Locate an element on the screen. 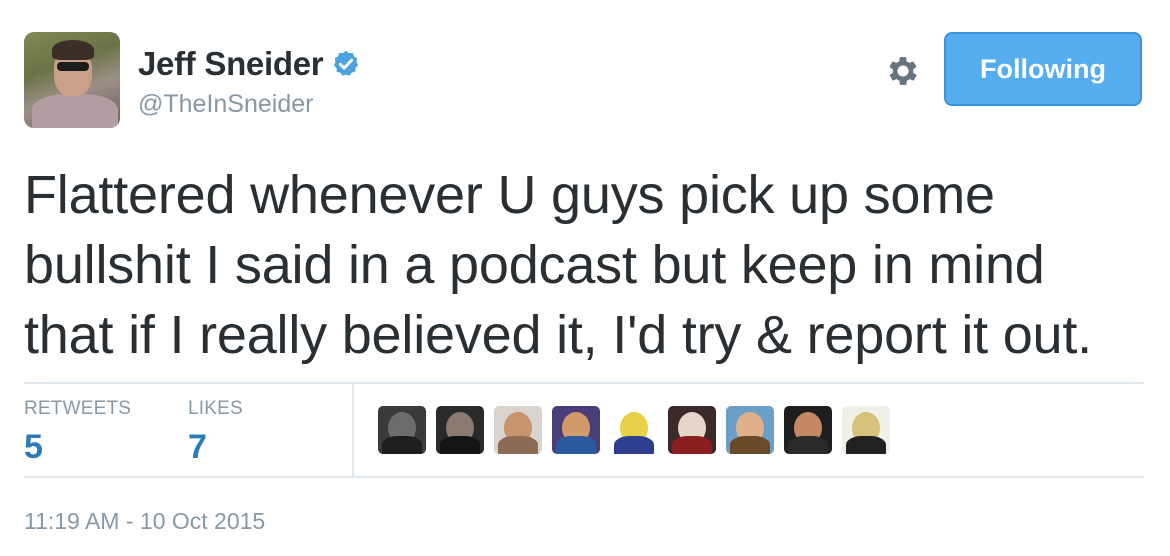  likes-label: LIKES is located at coordinates (215, 408).